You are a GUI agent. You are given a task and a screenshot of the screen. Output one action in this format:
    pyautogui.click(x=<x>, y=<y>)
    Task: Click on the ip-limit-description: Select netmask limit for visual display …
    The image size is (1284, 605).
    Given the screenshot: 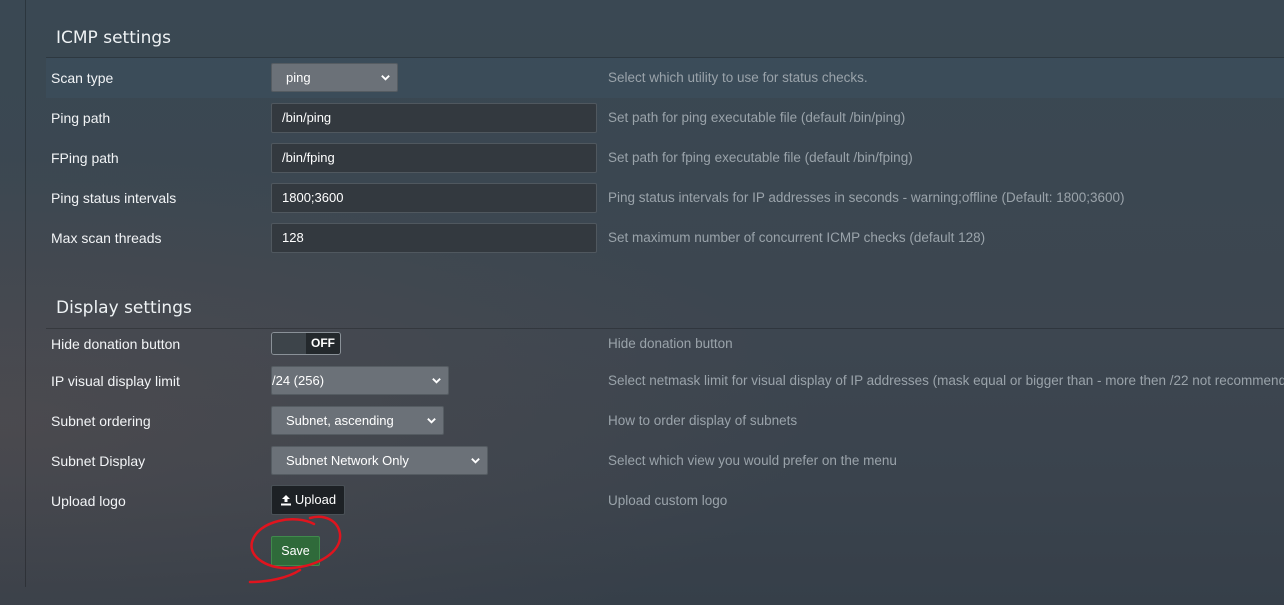 What is the action you would take?
    pyautogui.click(x=946, y=380)
    